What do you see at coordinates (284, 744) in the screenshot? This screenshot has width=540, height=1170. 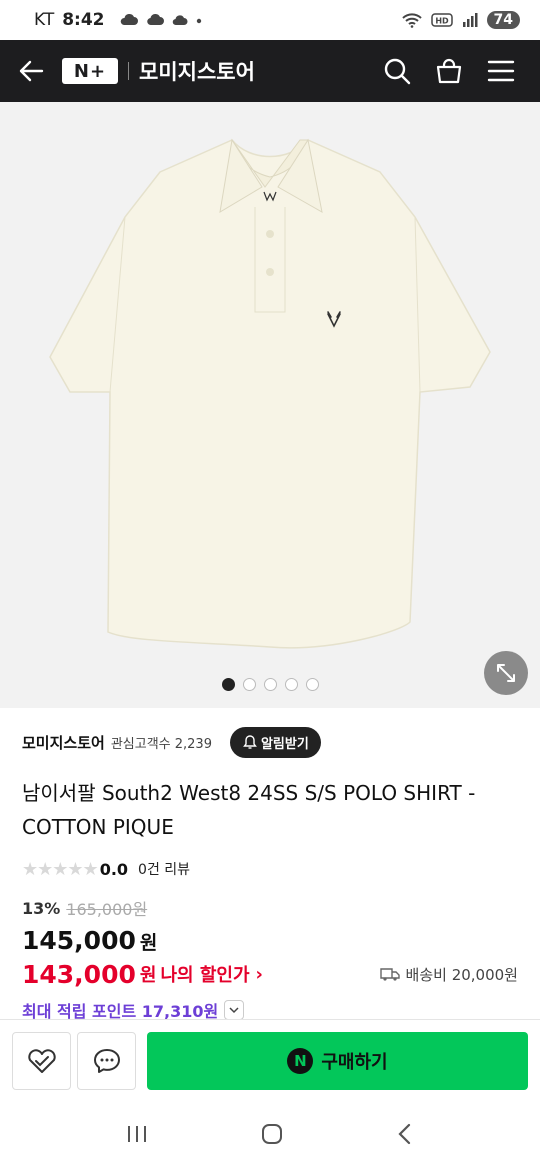 I see `alarm-label: 알림받기` at bounding box center [284, 744].